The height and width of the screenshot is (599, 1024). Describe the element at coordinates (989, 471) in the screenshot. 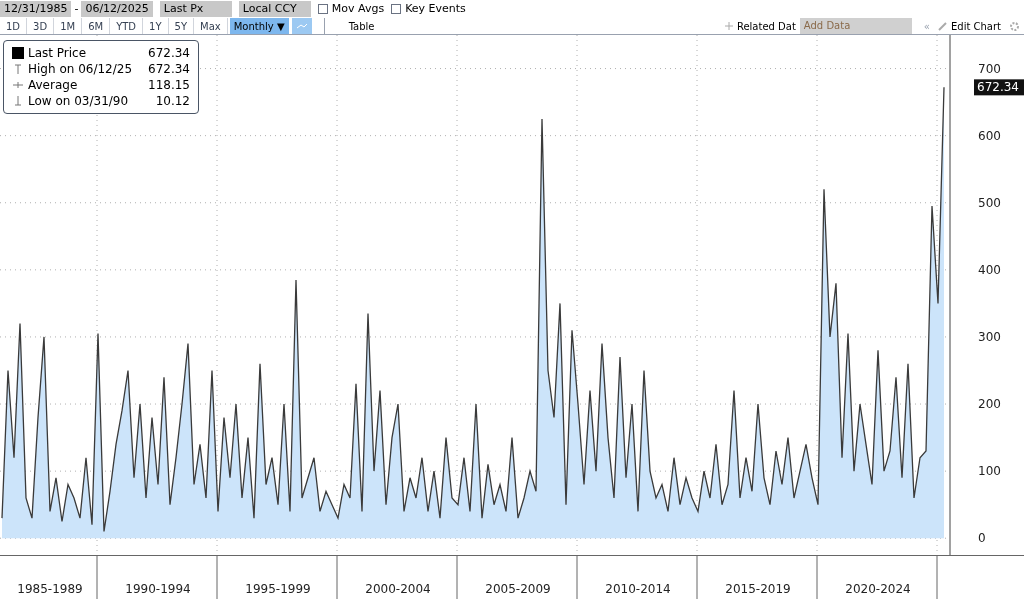

I see `y-tick-label: 100` at that location.